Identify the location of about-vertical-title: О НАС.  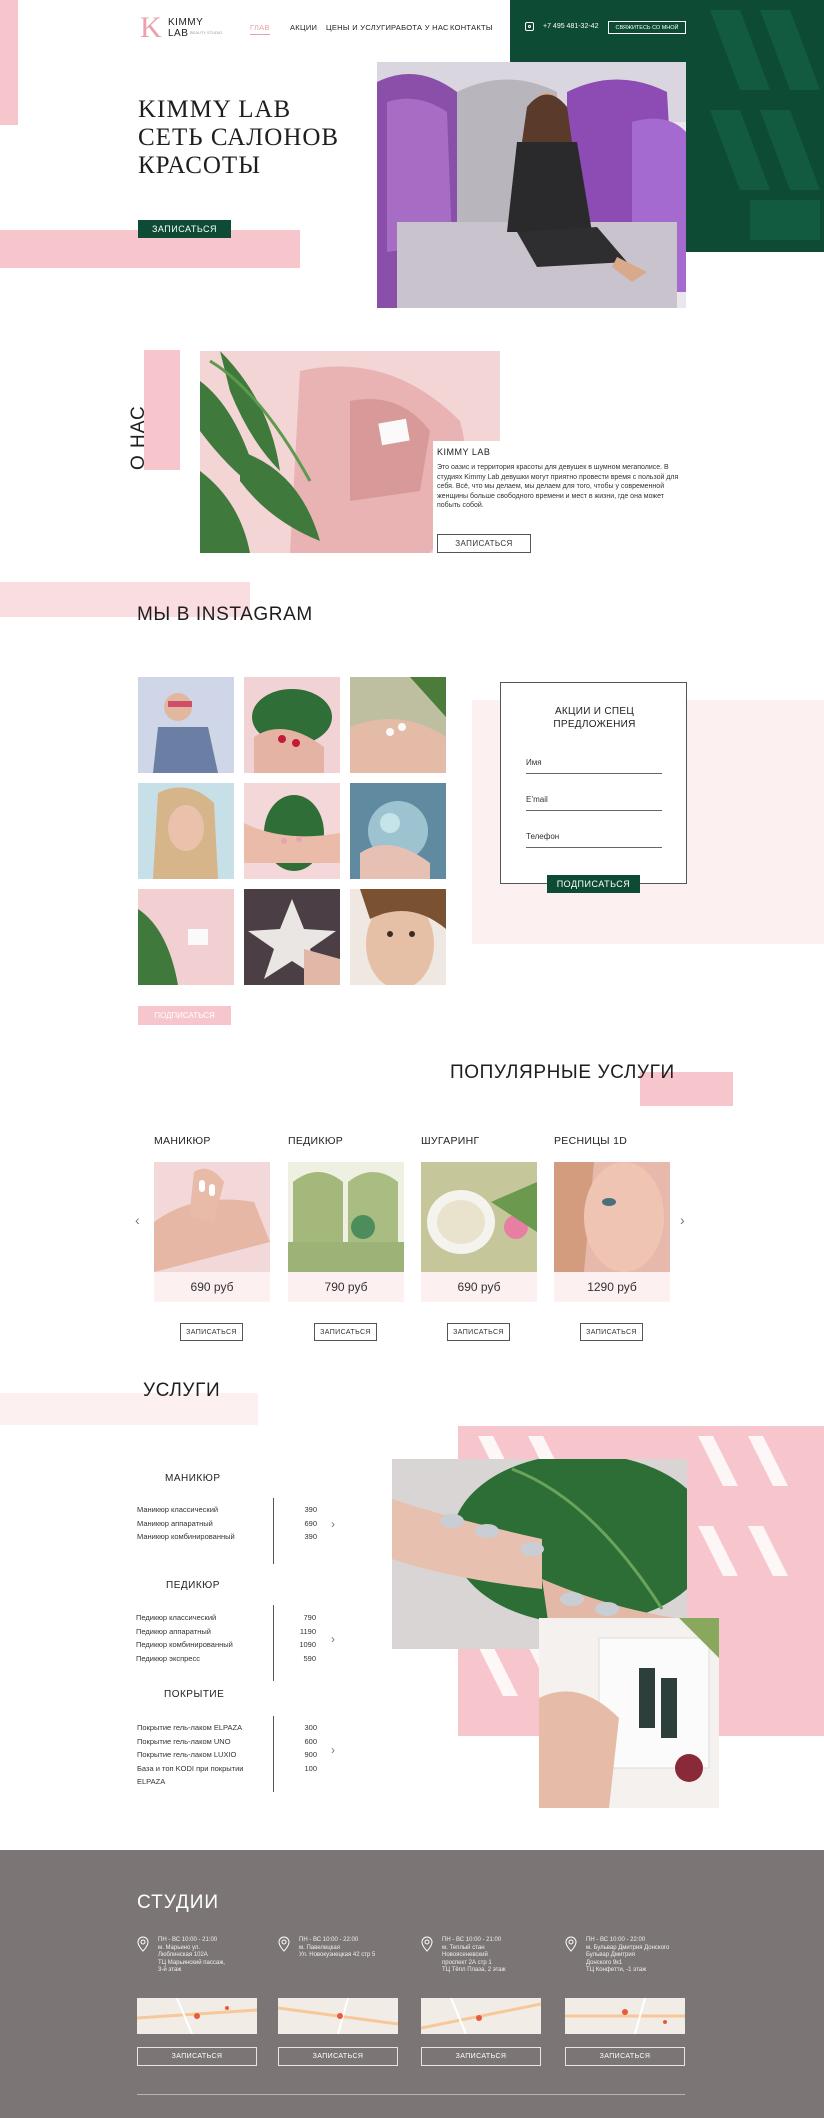
(138, 437).